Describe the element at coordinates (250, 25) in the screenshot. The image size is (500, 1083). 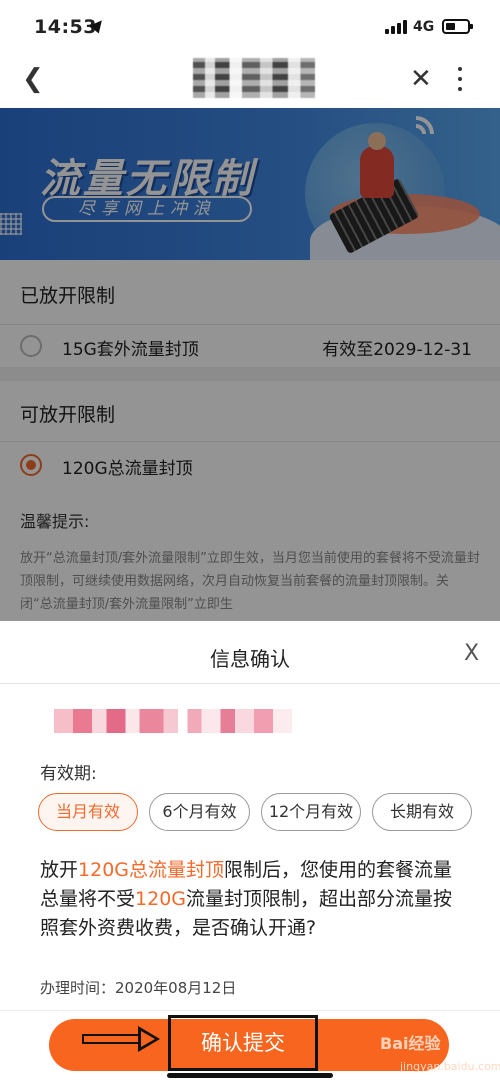
I see `status-bar: 14:53 4G` at that location.